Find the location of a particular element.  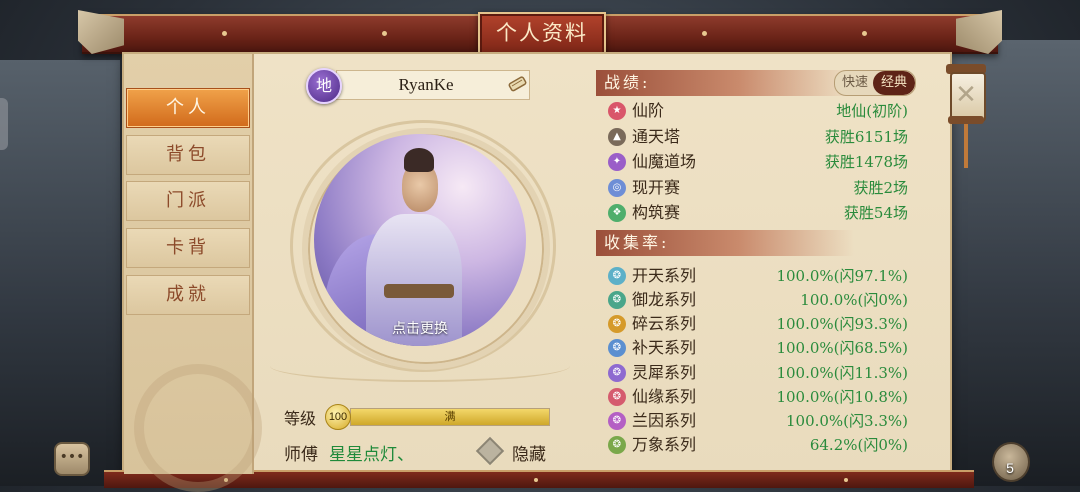

sidebar-item-sect: 门派 is located at coordinates (188, 201).